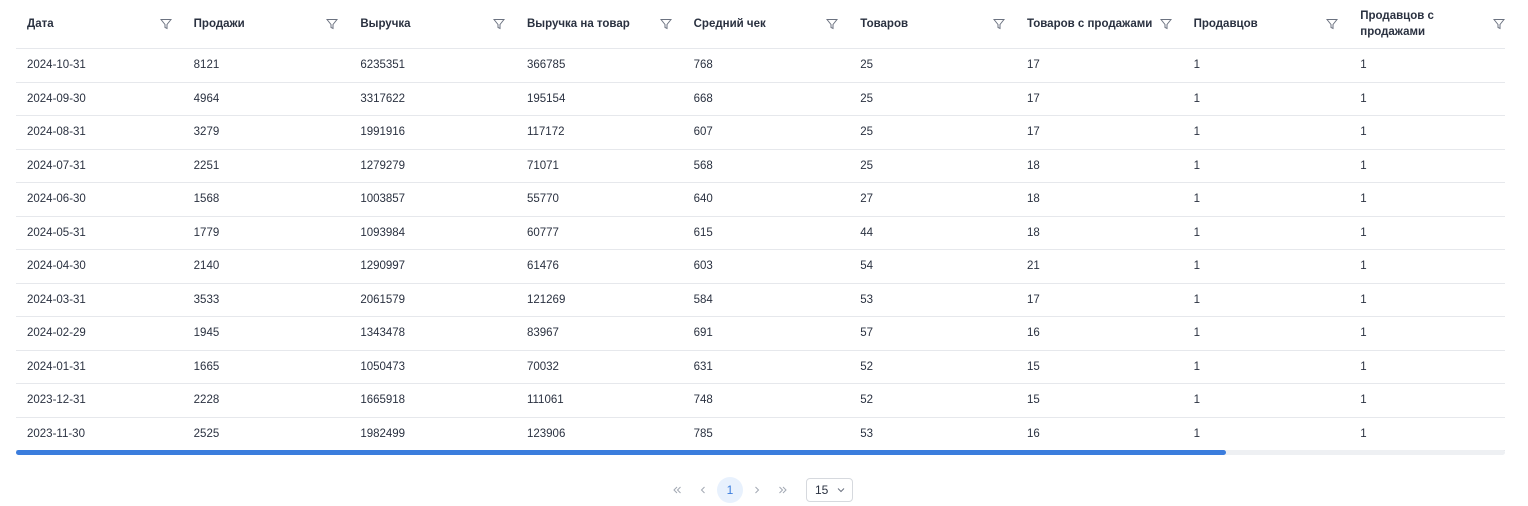 The width and height of the screenshot is (1528, 506). Describe the element at coordinates (546, 299) in the screenshot. I see `table-cell: 121269` at that location.